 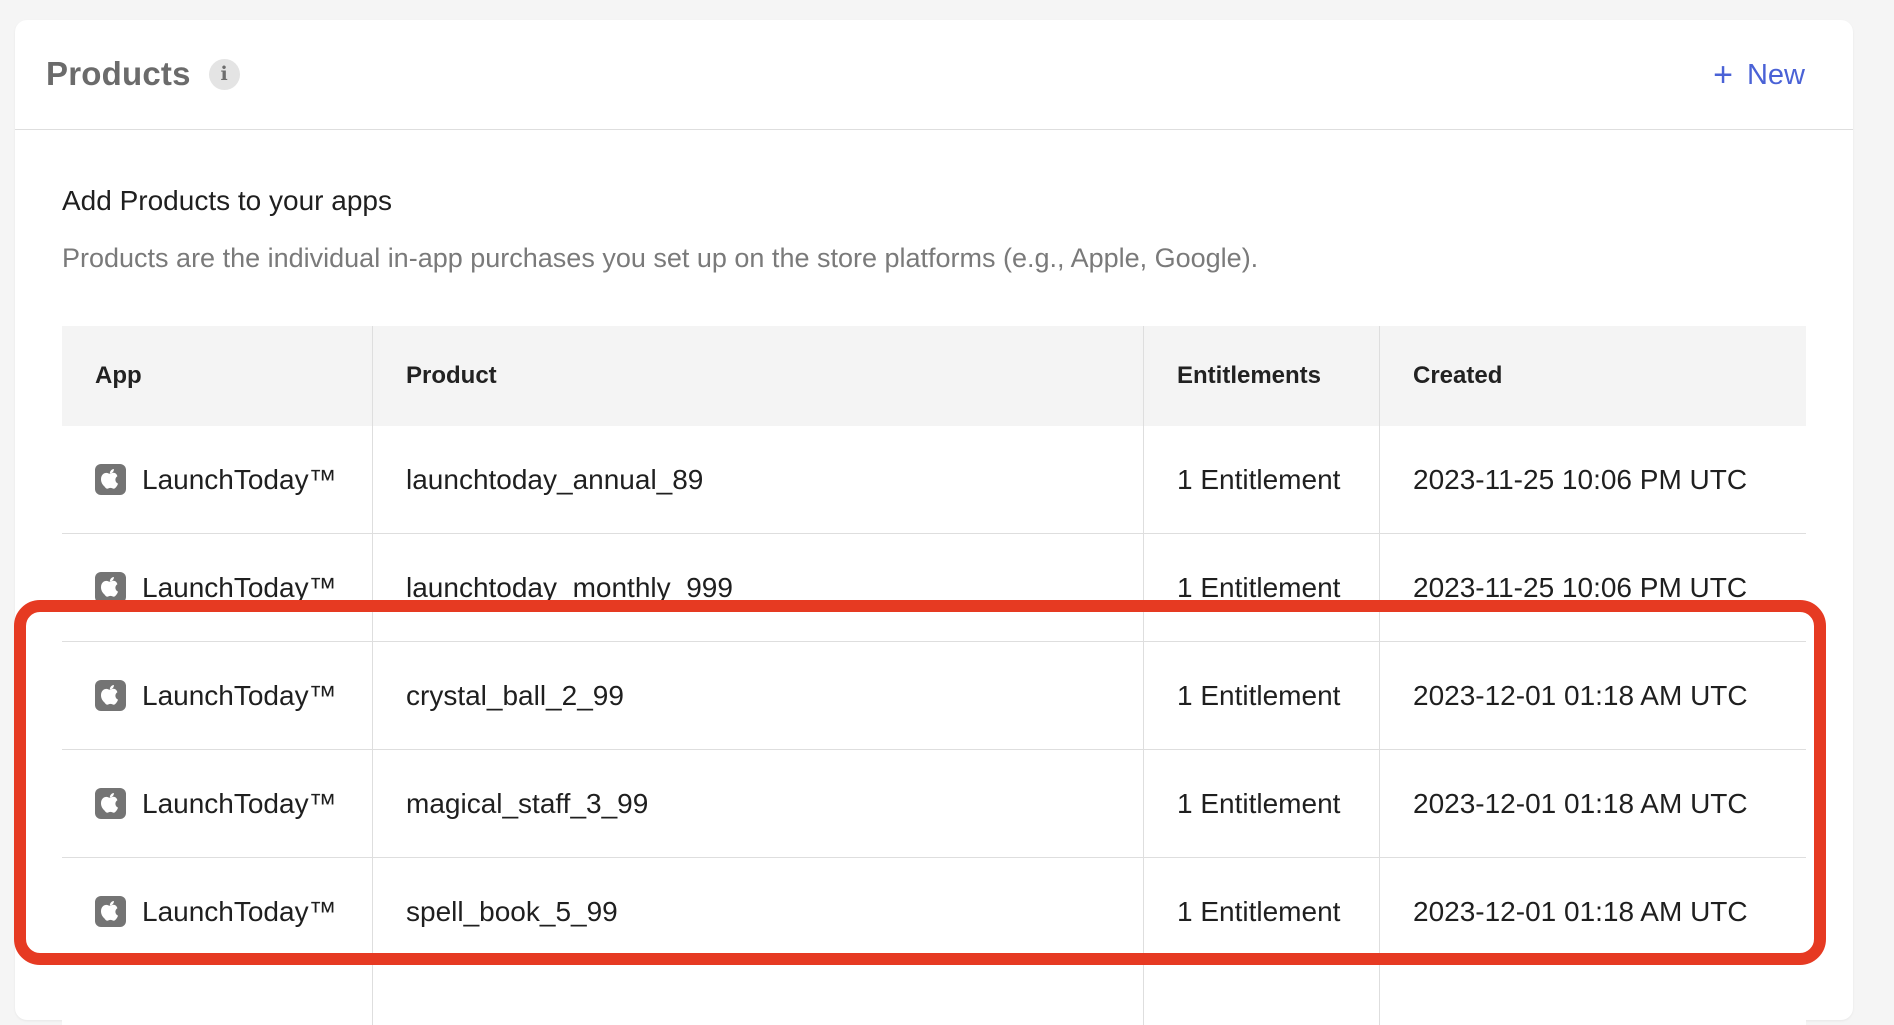 I want to click on page-title: Products, so click(x=118, y=73).